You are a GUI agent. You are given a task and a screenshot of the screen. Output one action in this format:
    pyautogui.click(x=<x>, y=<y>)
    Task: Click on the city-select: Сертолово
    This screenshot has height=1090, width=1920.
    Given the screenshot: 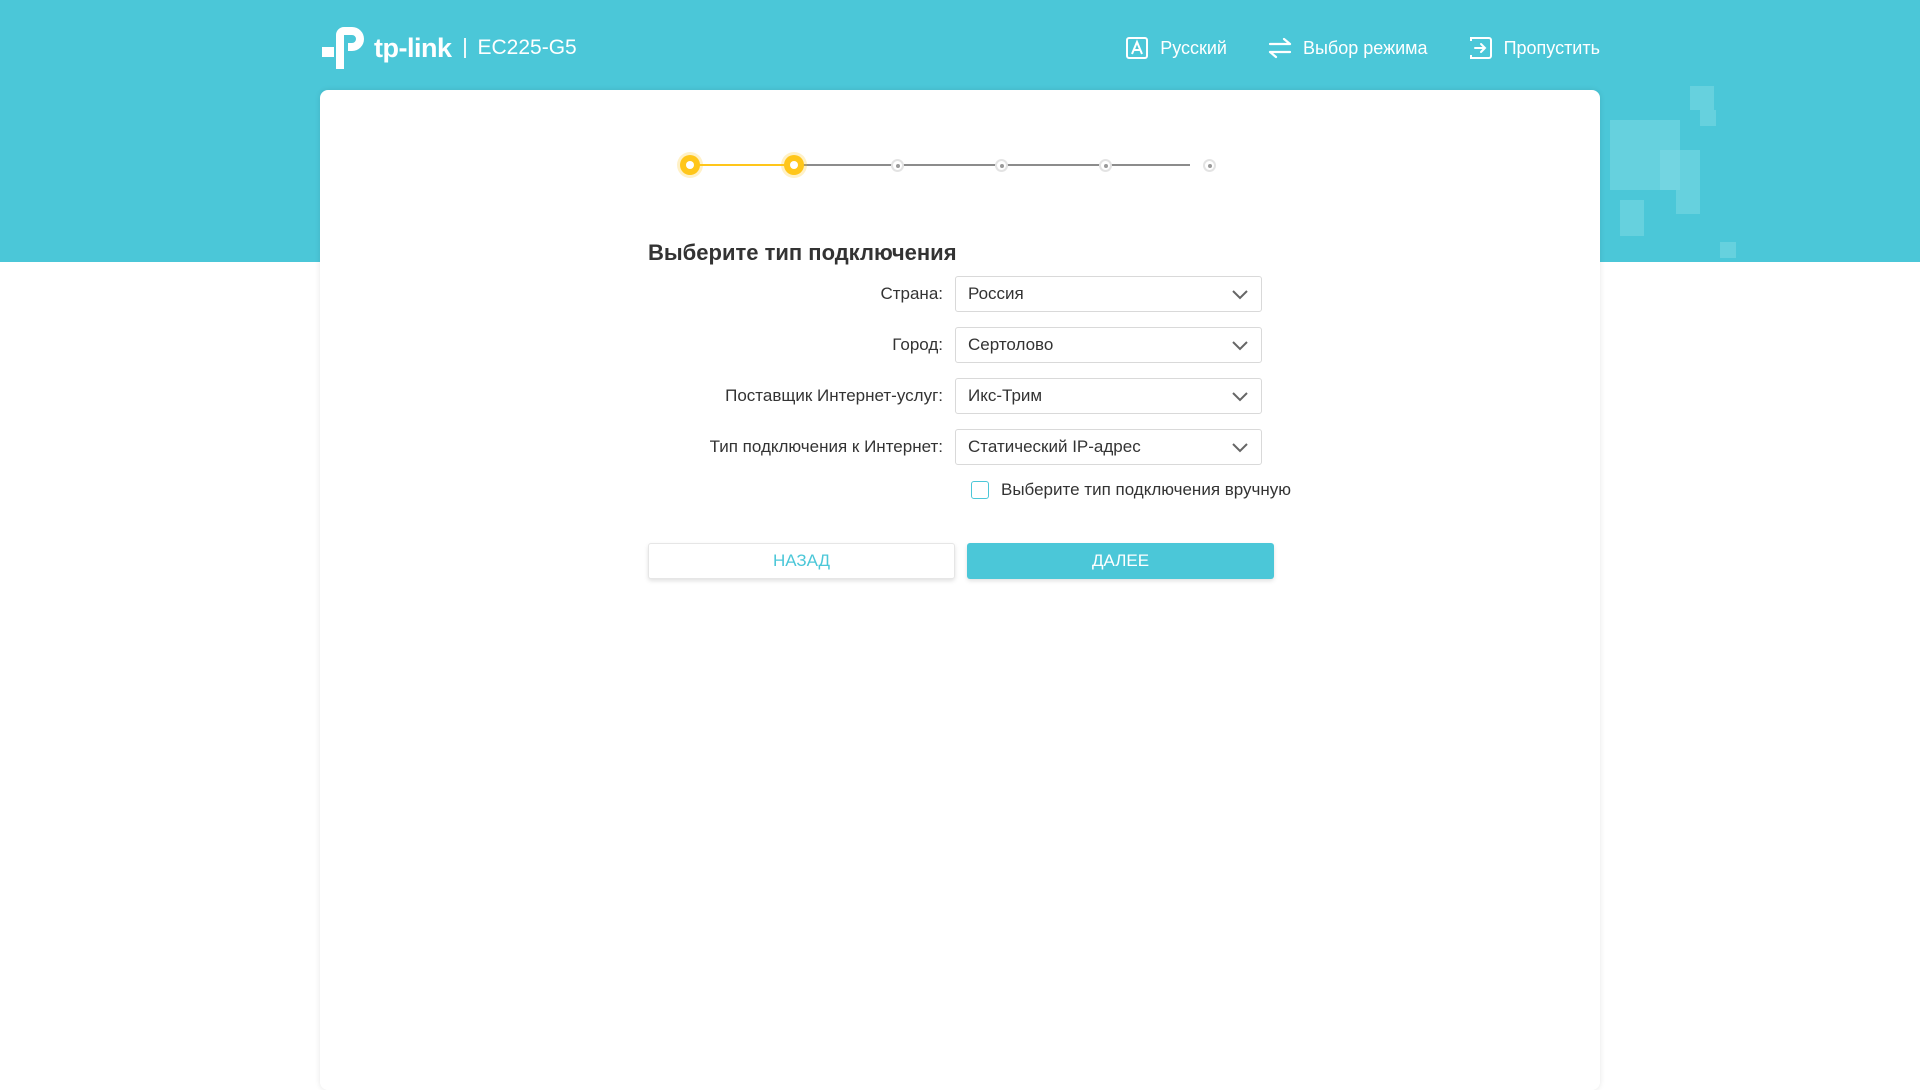 What is the action you would take?
    pyautogui.click(x=1108, y=345)
    